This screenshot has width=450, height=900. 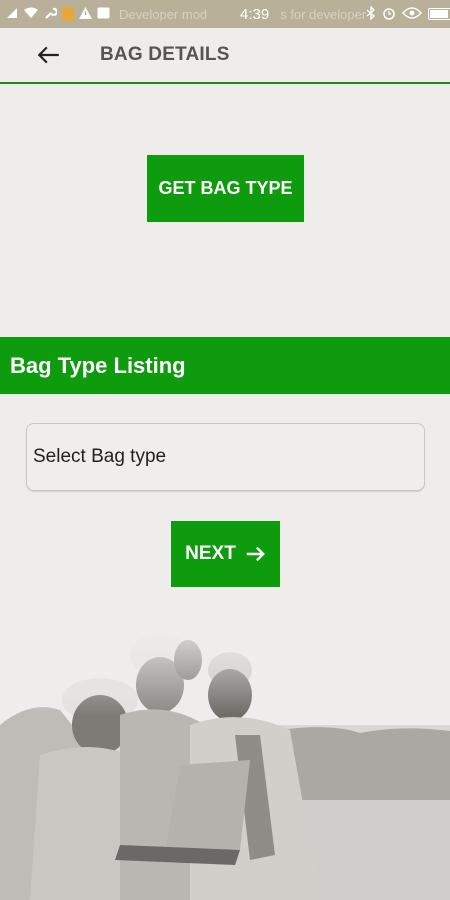 I want to click on status-ticker-right: s for developers, so click(x=323, y=14).